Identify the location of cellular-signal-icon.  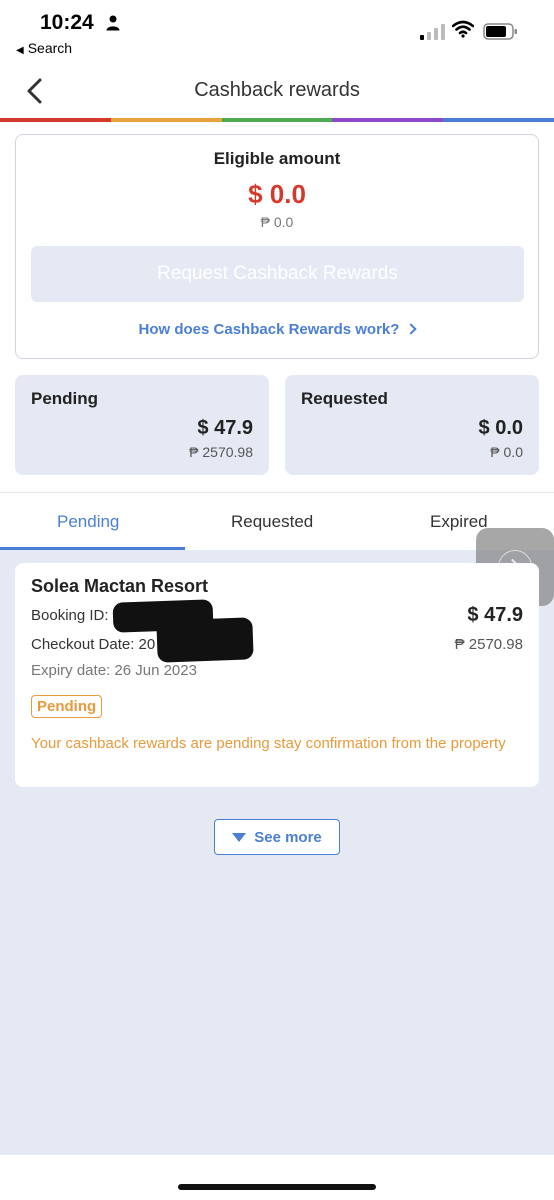
(432, 32).